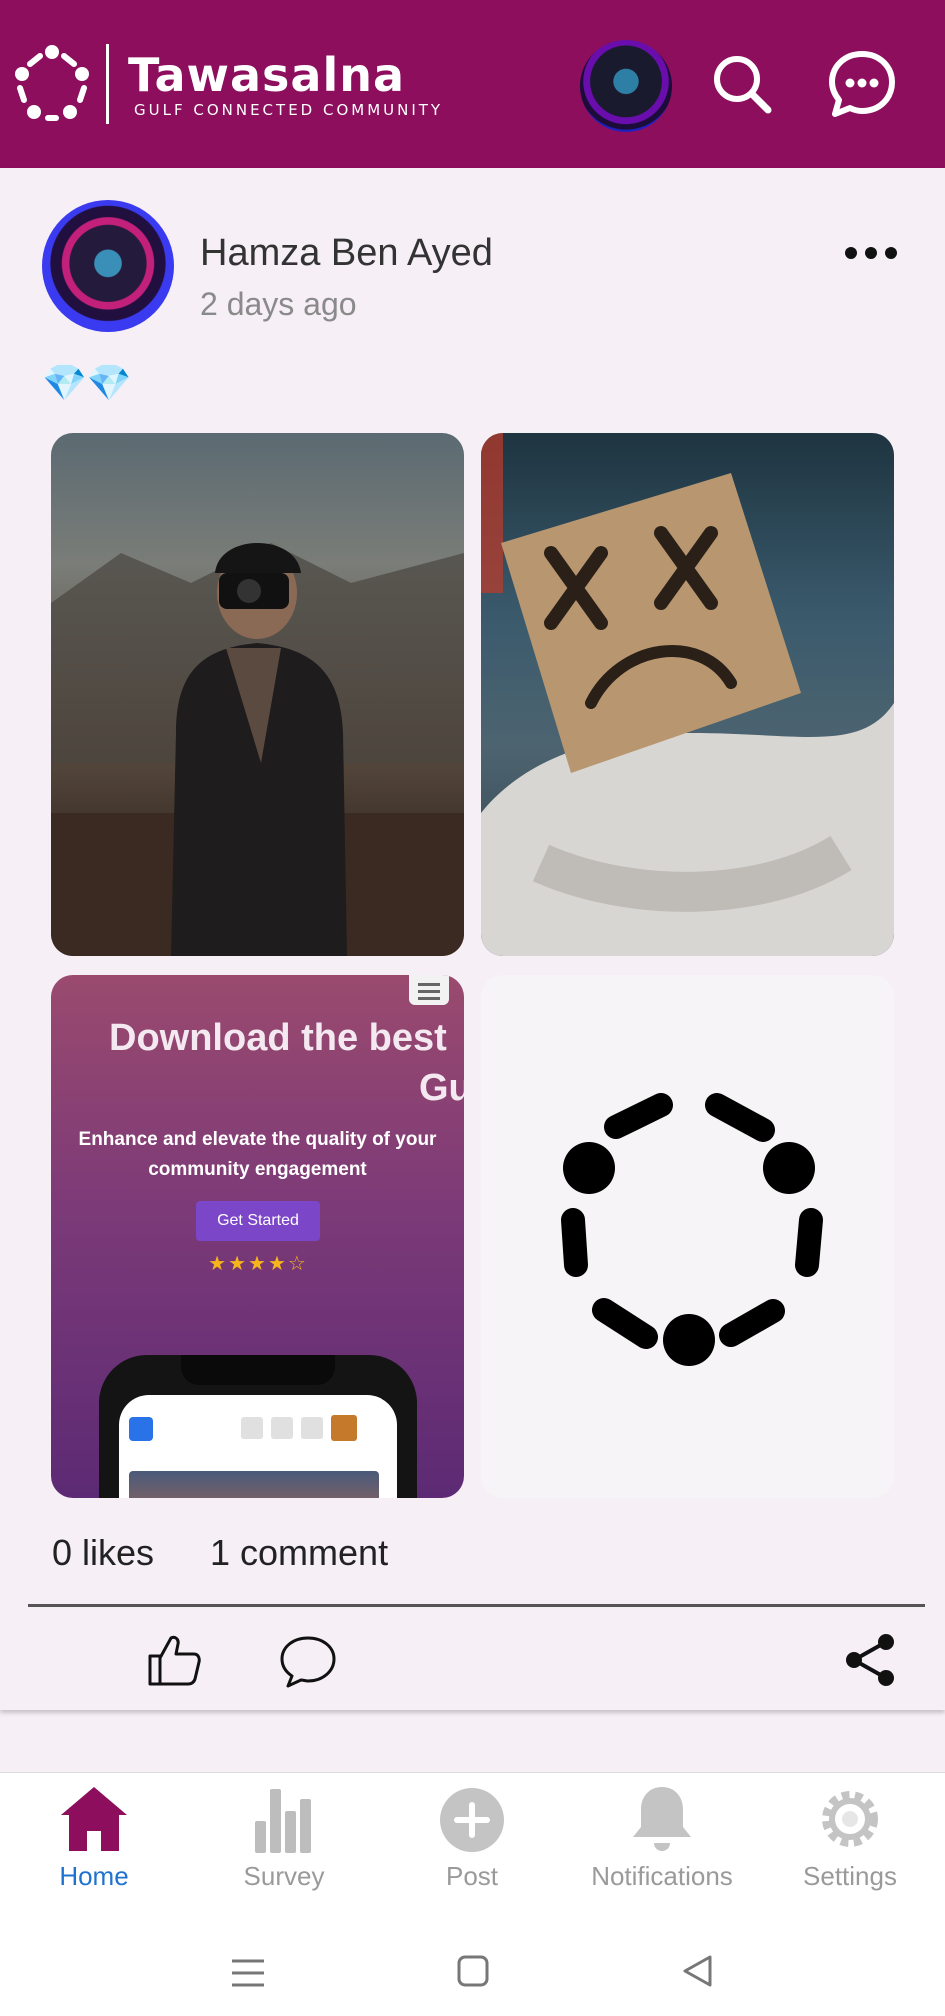 This screenshot has width=945, height=2016. I want to click on post-image-logo, so click(687, 1236).